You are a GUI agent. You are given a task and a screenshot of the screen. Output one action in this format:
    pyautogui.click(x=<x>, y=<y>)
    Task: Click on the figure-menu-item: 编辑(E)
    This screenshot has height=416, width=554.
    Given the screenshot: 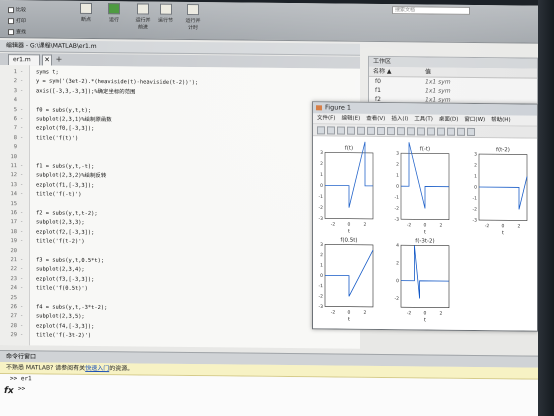 What is the action you would take?
    pyautogui.click(x=350, y=119)
    